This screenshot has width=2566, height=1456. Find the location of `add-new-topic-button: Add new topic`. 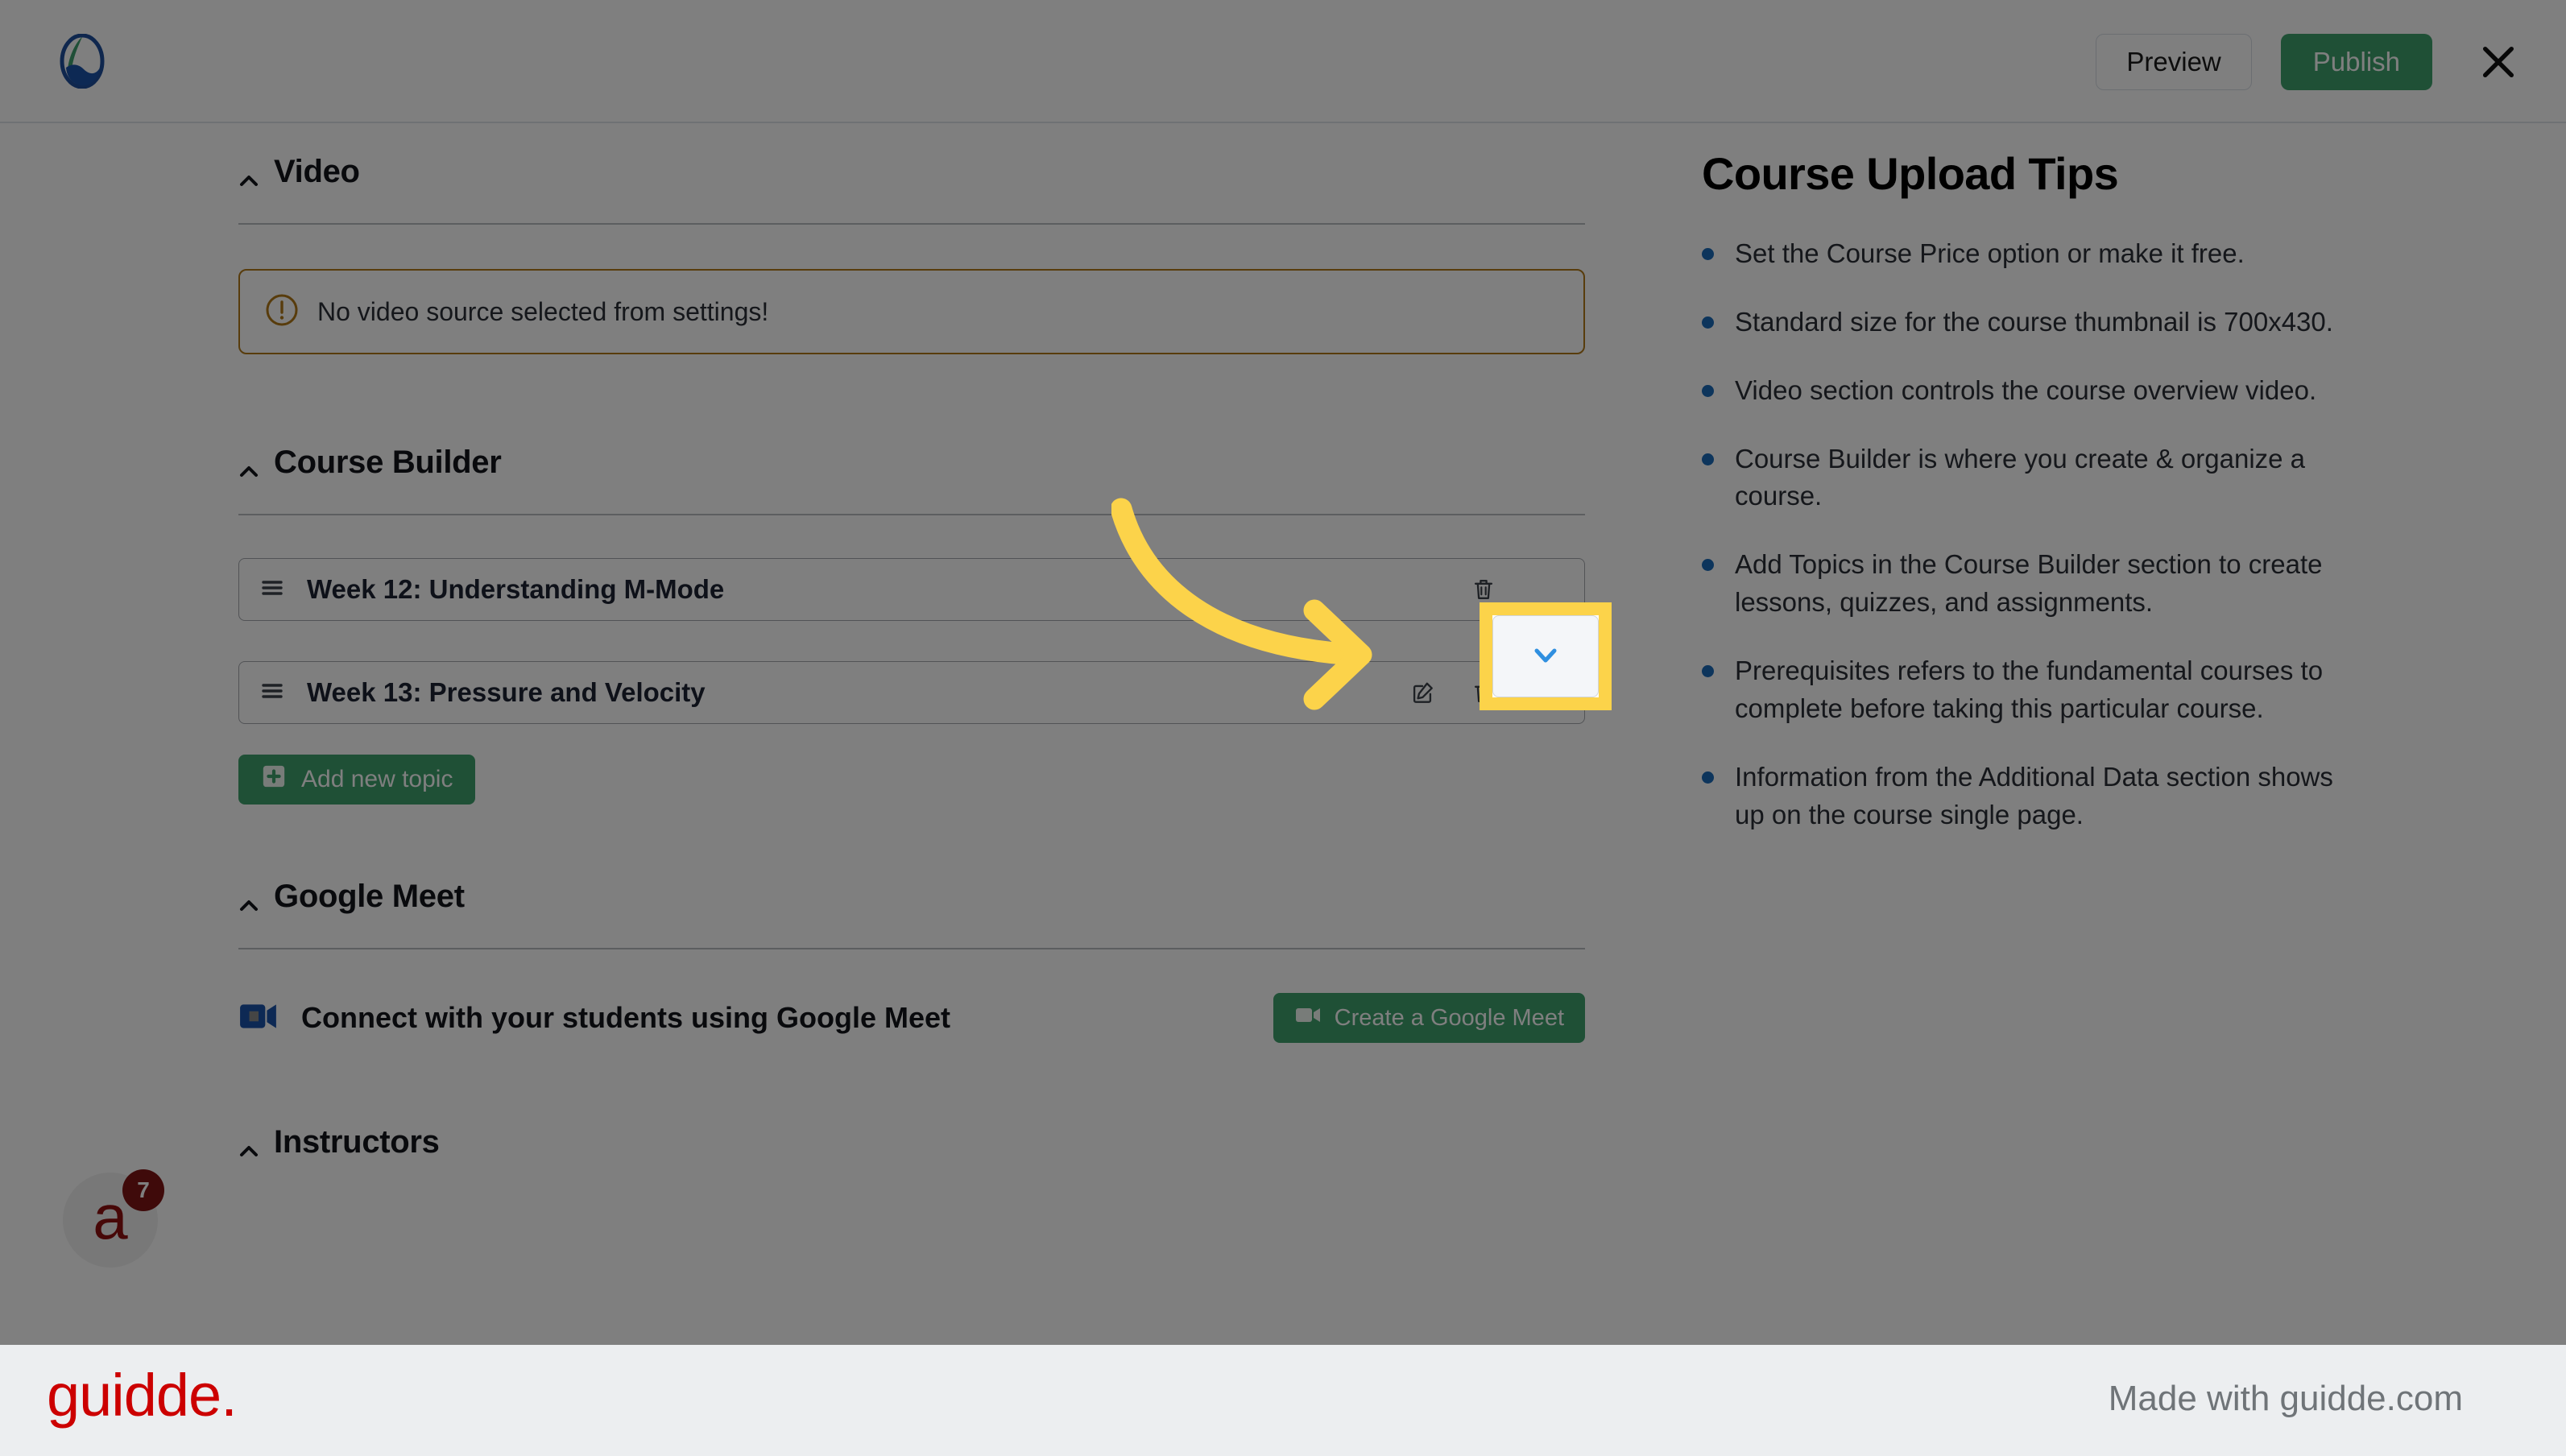

add-new-topic-button: Add new topic is located at coordinates (357, 780).